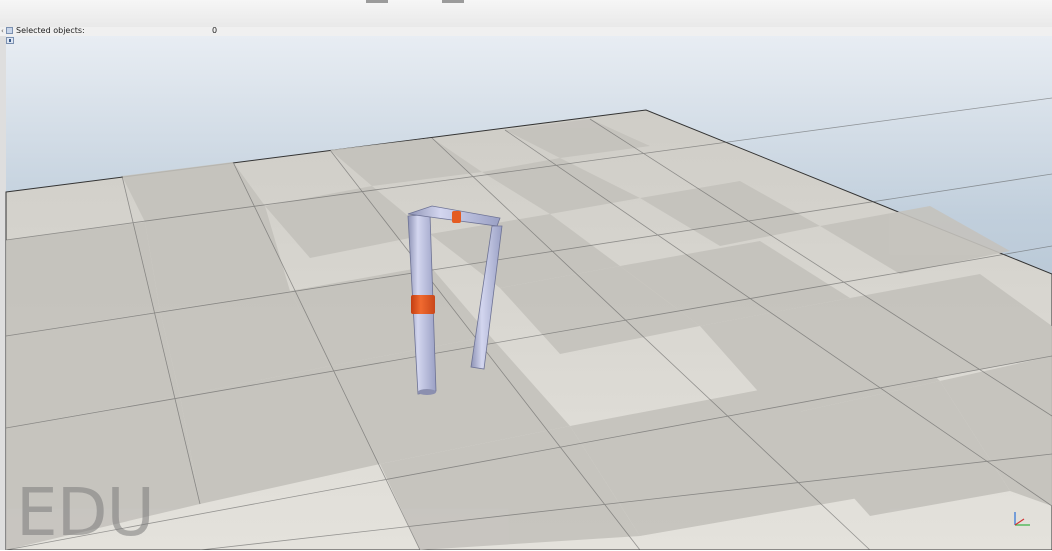 The width and height of the screenshot is (1052, 551). I want to click on top-toolbar-strip, so click(526, 14).